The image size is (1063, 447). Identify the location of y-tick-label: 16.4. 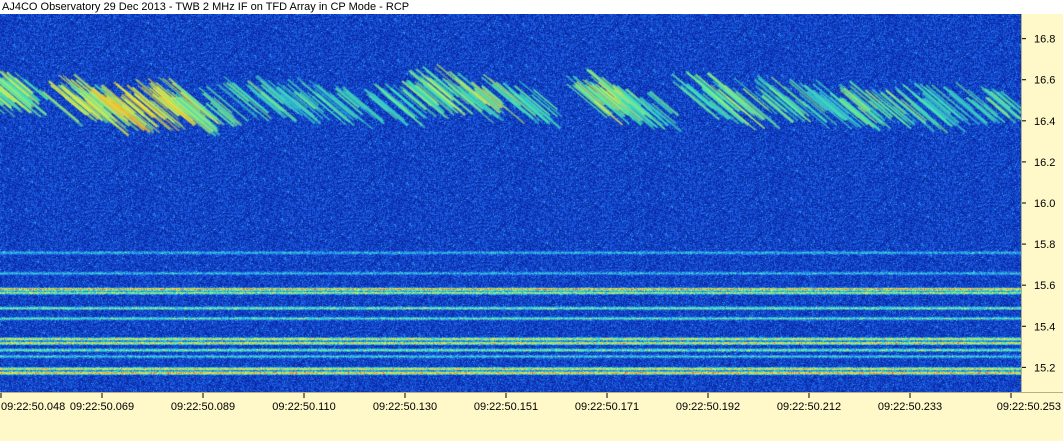
(1044, 122).